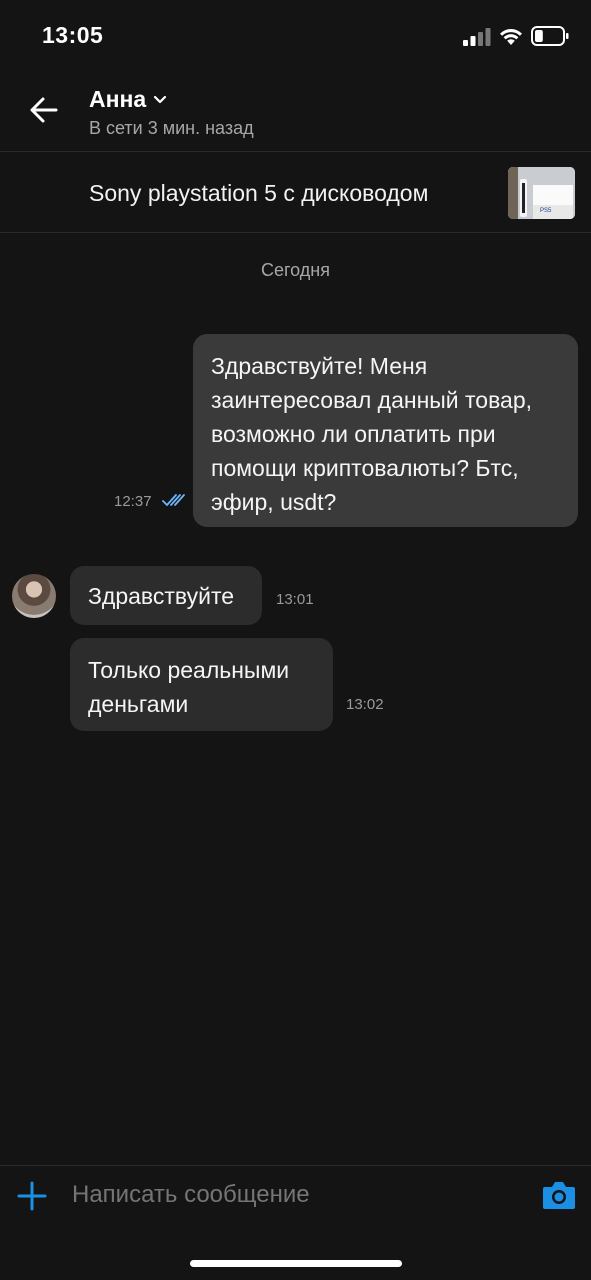  Describe the element at coordinates (189, 670) in the screenshot. I see `message-line: Только реальными` at that location.